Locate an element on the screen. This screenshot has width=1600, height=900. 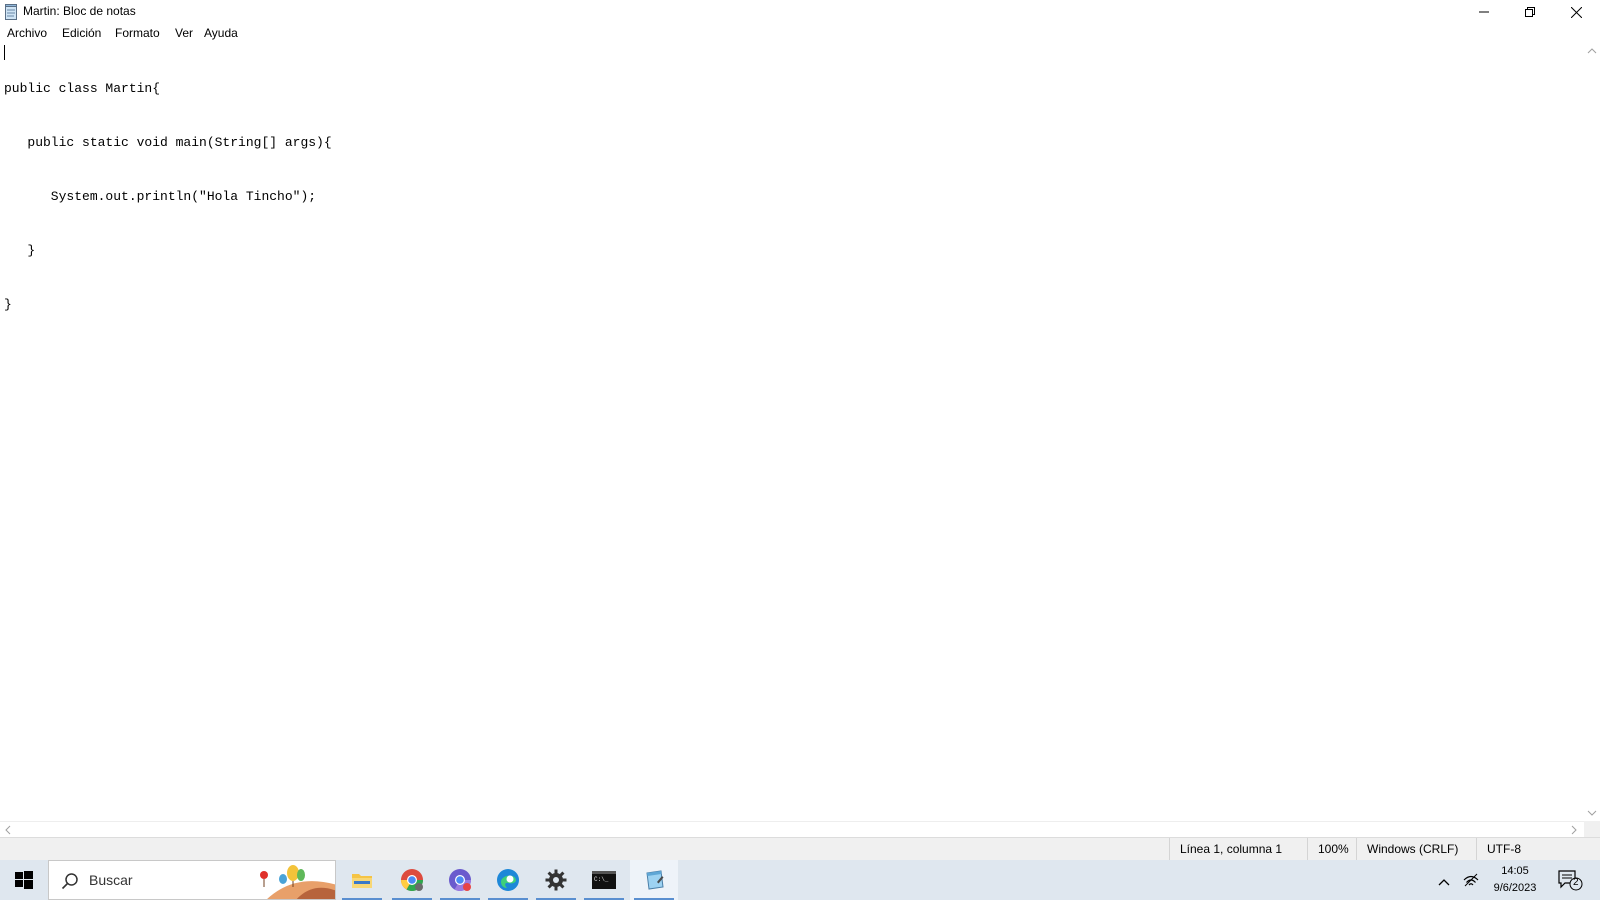
start-button is located at coordinates (24, 880).